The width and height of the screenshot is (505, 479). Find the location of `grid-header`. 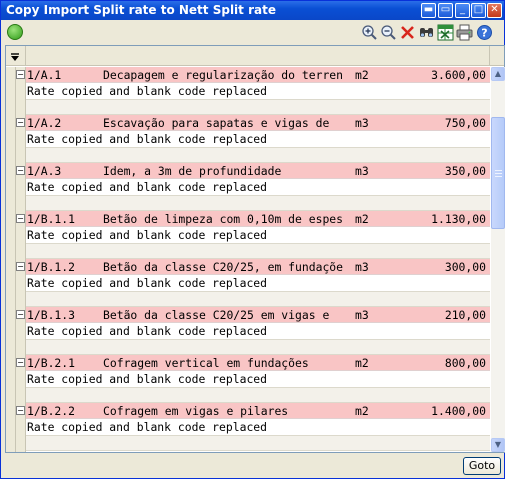

grid-header is located at coordinates (255, 56).